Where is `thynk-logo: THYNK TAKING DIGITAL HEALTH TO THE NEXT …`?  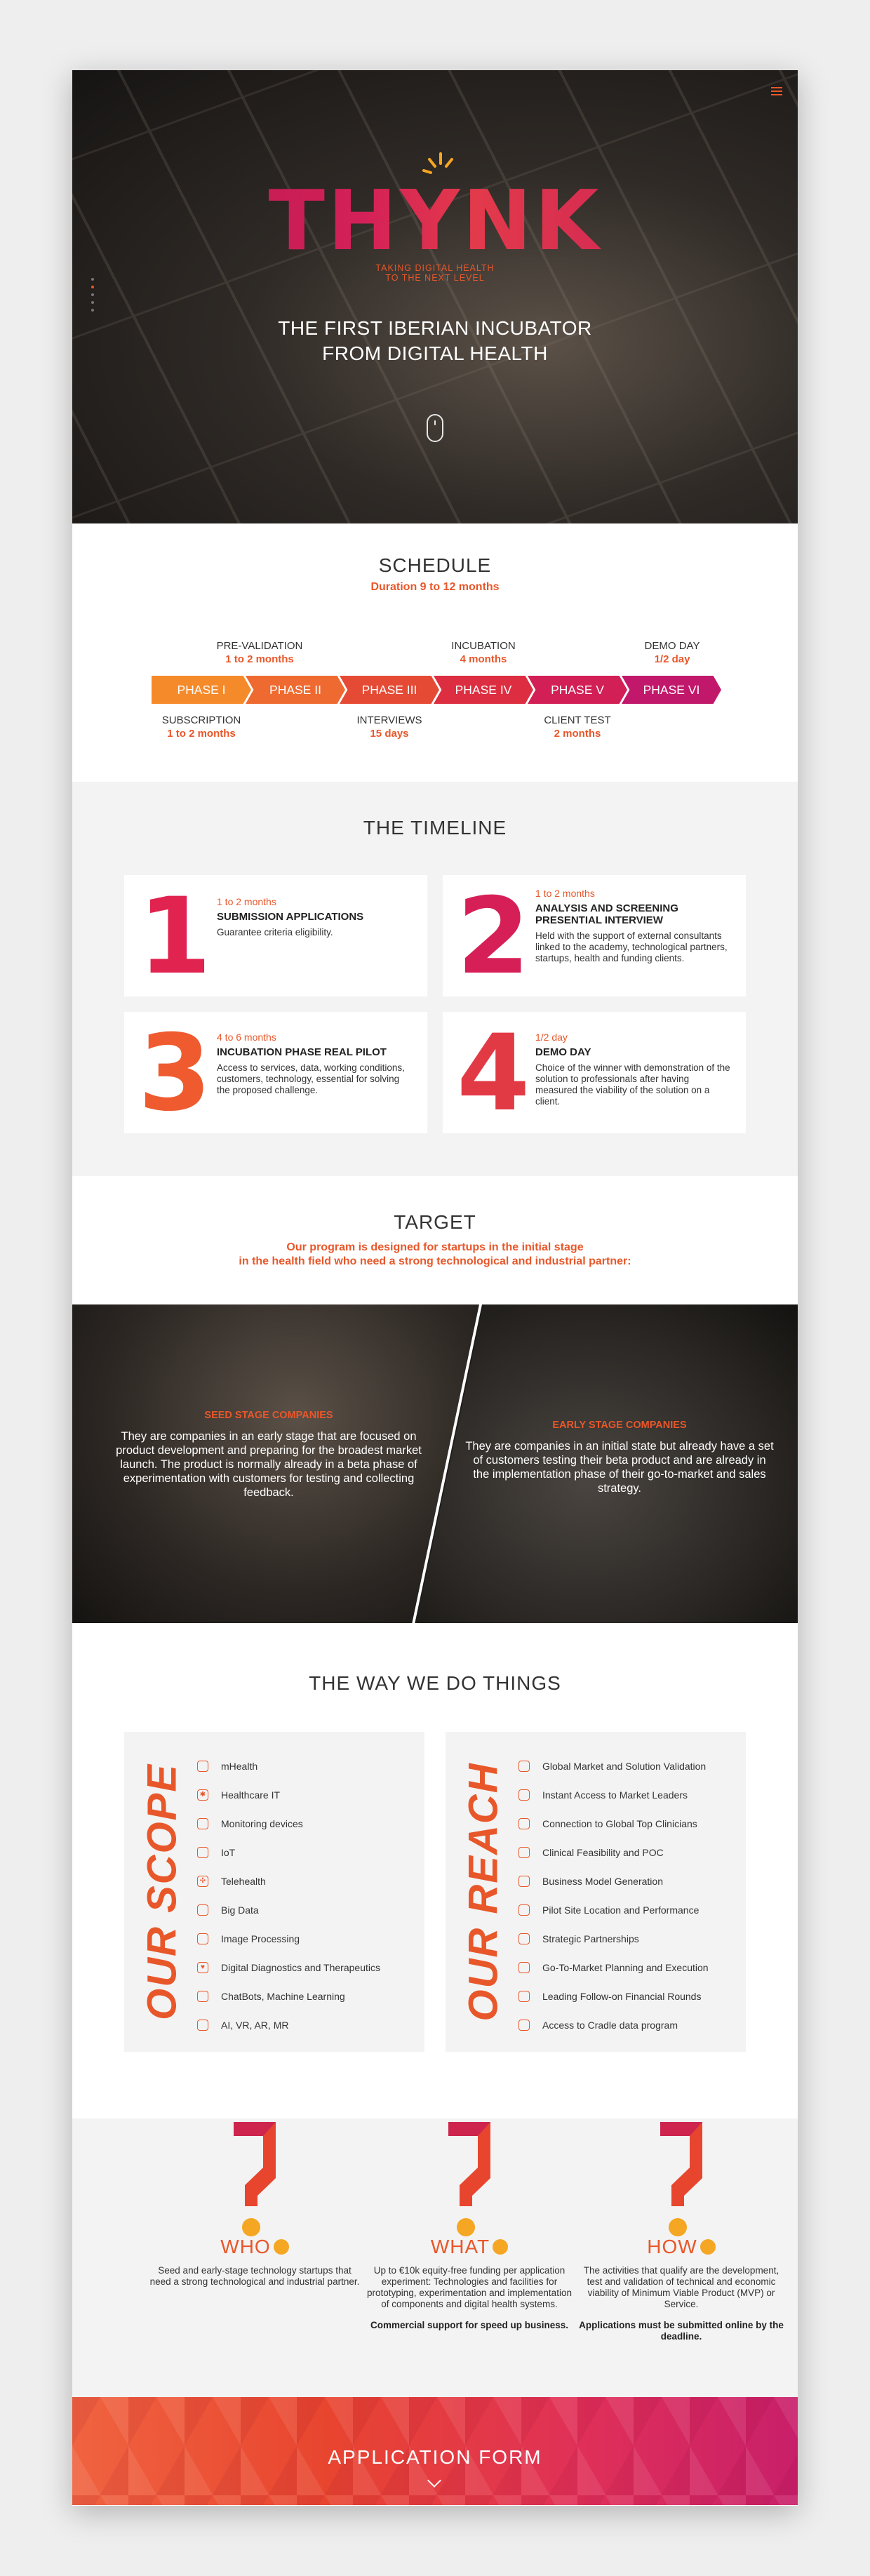
thynk-logo: THYNK TAKING DIGITAL HEALTH TO THE NEXT … is located at coordinates (435, 217).